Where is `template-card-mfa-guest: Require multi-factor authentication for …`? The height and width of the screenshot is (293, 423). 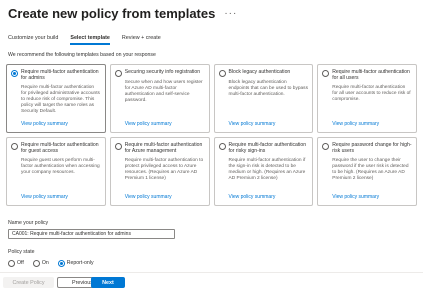 template-card-mfa-guest: Require multi-factor authentication for … is located at coordinates (56, 171).